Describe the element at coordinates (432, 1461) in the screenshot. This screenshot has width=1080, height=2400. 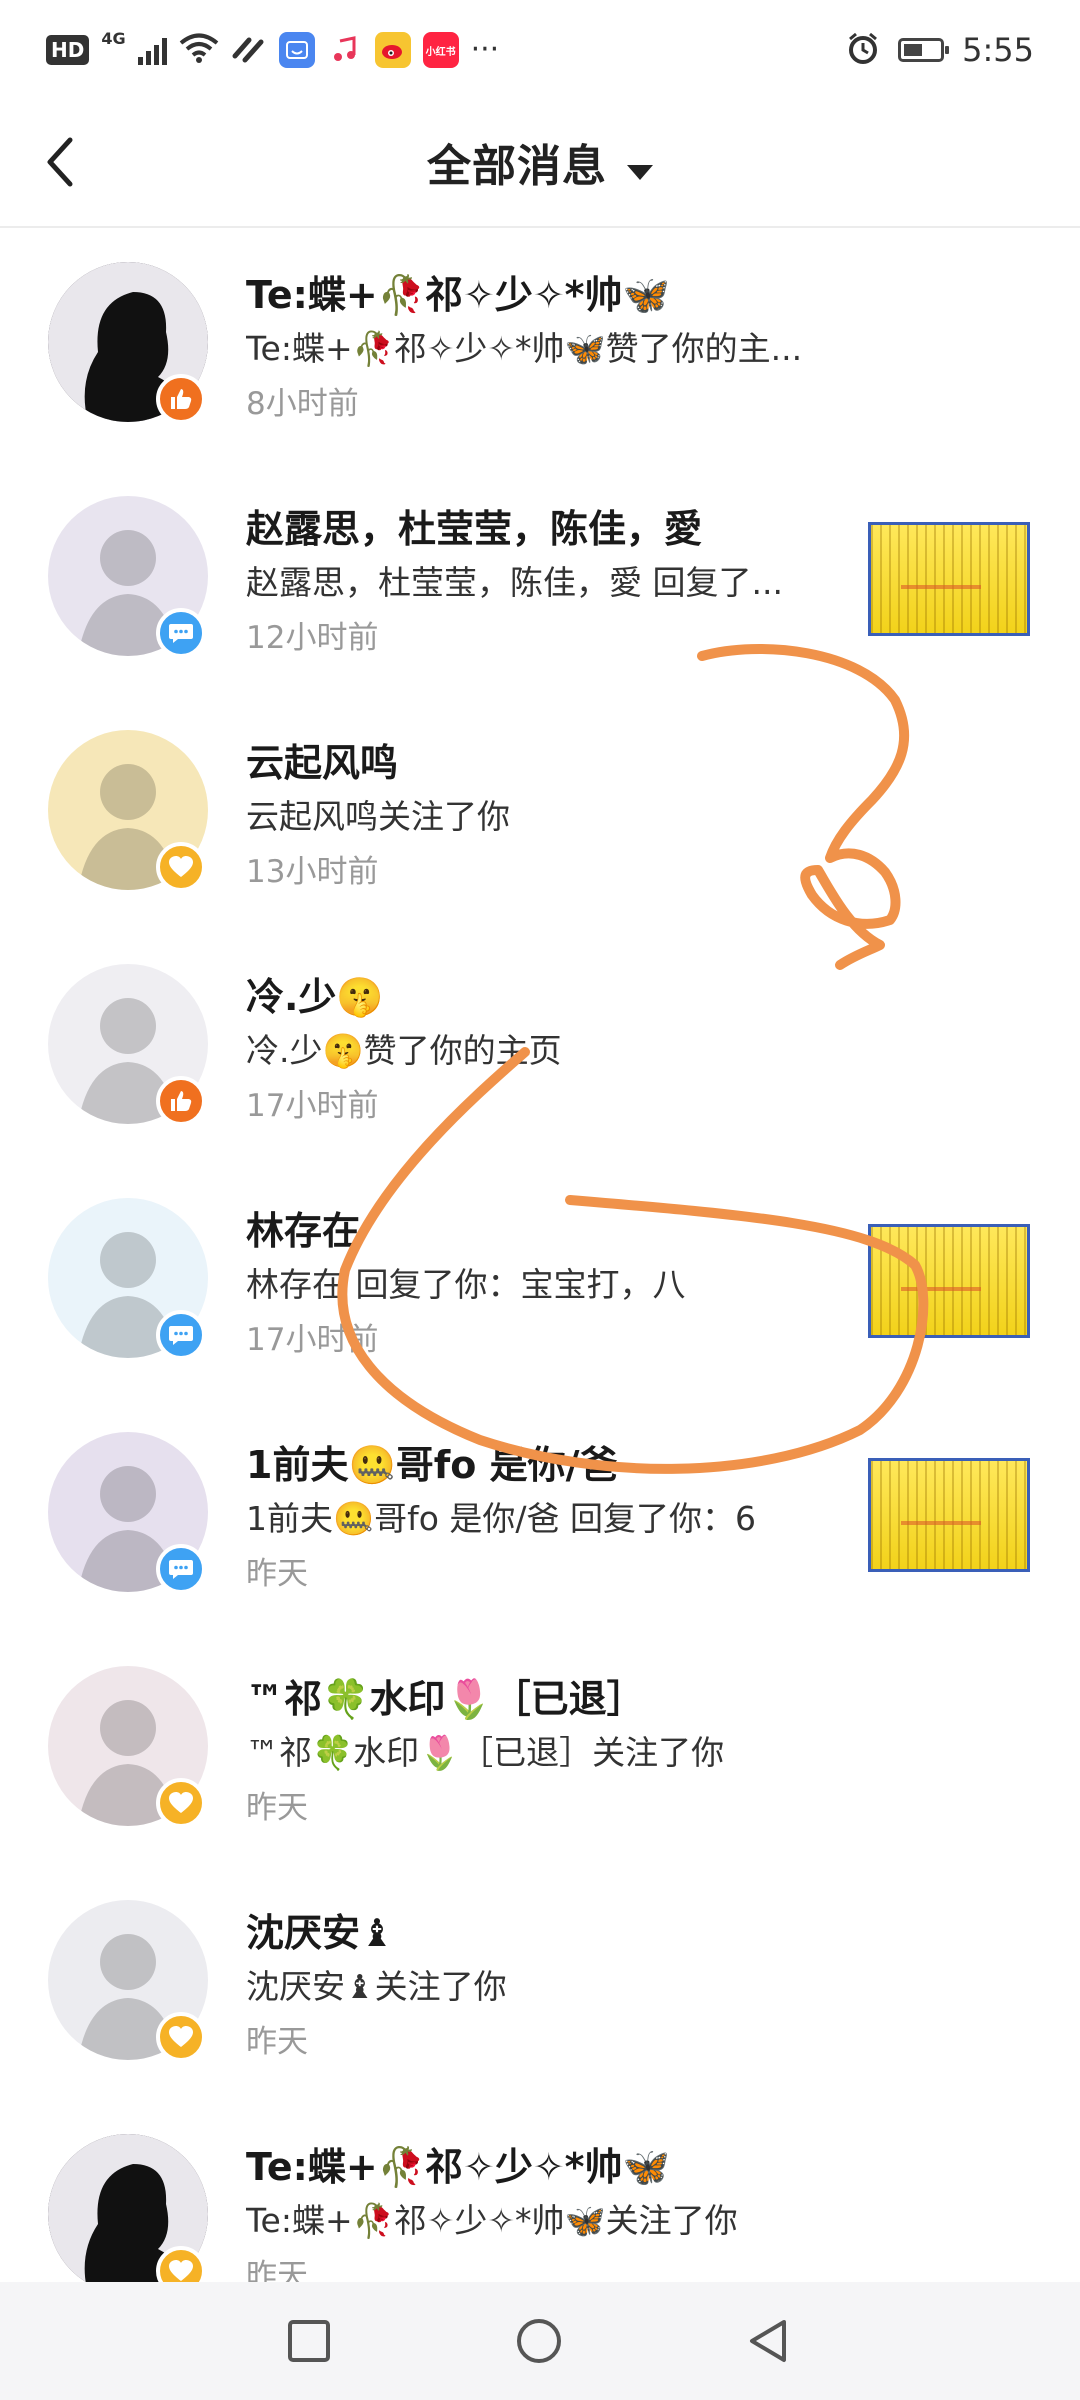
I see `sender-name: 1前夫🤐哥fo 是你/爸` at that location.